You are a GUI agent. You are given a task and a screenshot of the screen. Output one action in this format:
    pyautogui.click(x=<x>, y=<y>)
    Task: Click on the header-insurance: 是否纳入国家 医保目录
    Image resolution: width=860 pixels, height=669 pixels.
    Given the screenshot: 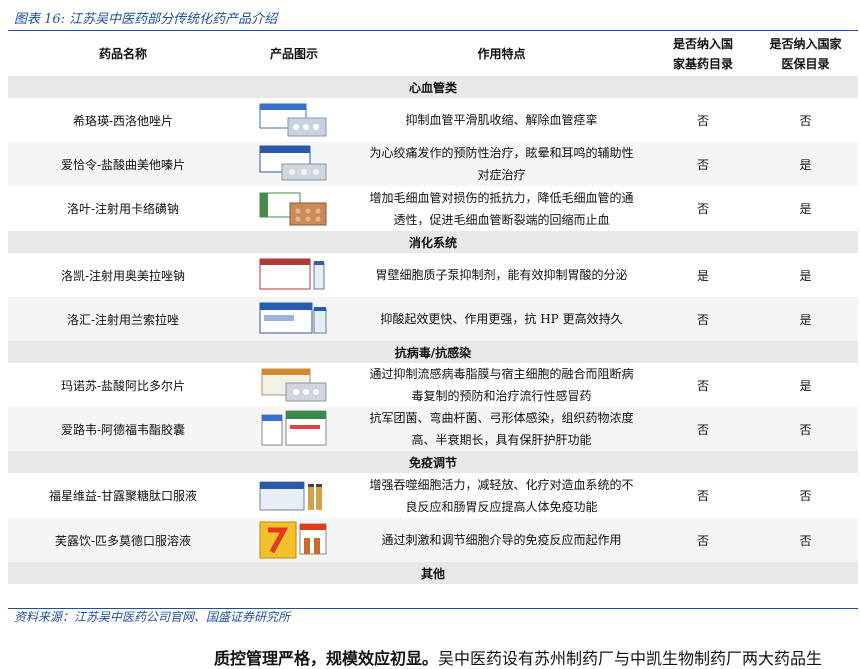 What is the action you would take?
    pyautogui.click(x=805, y=54)
    